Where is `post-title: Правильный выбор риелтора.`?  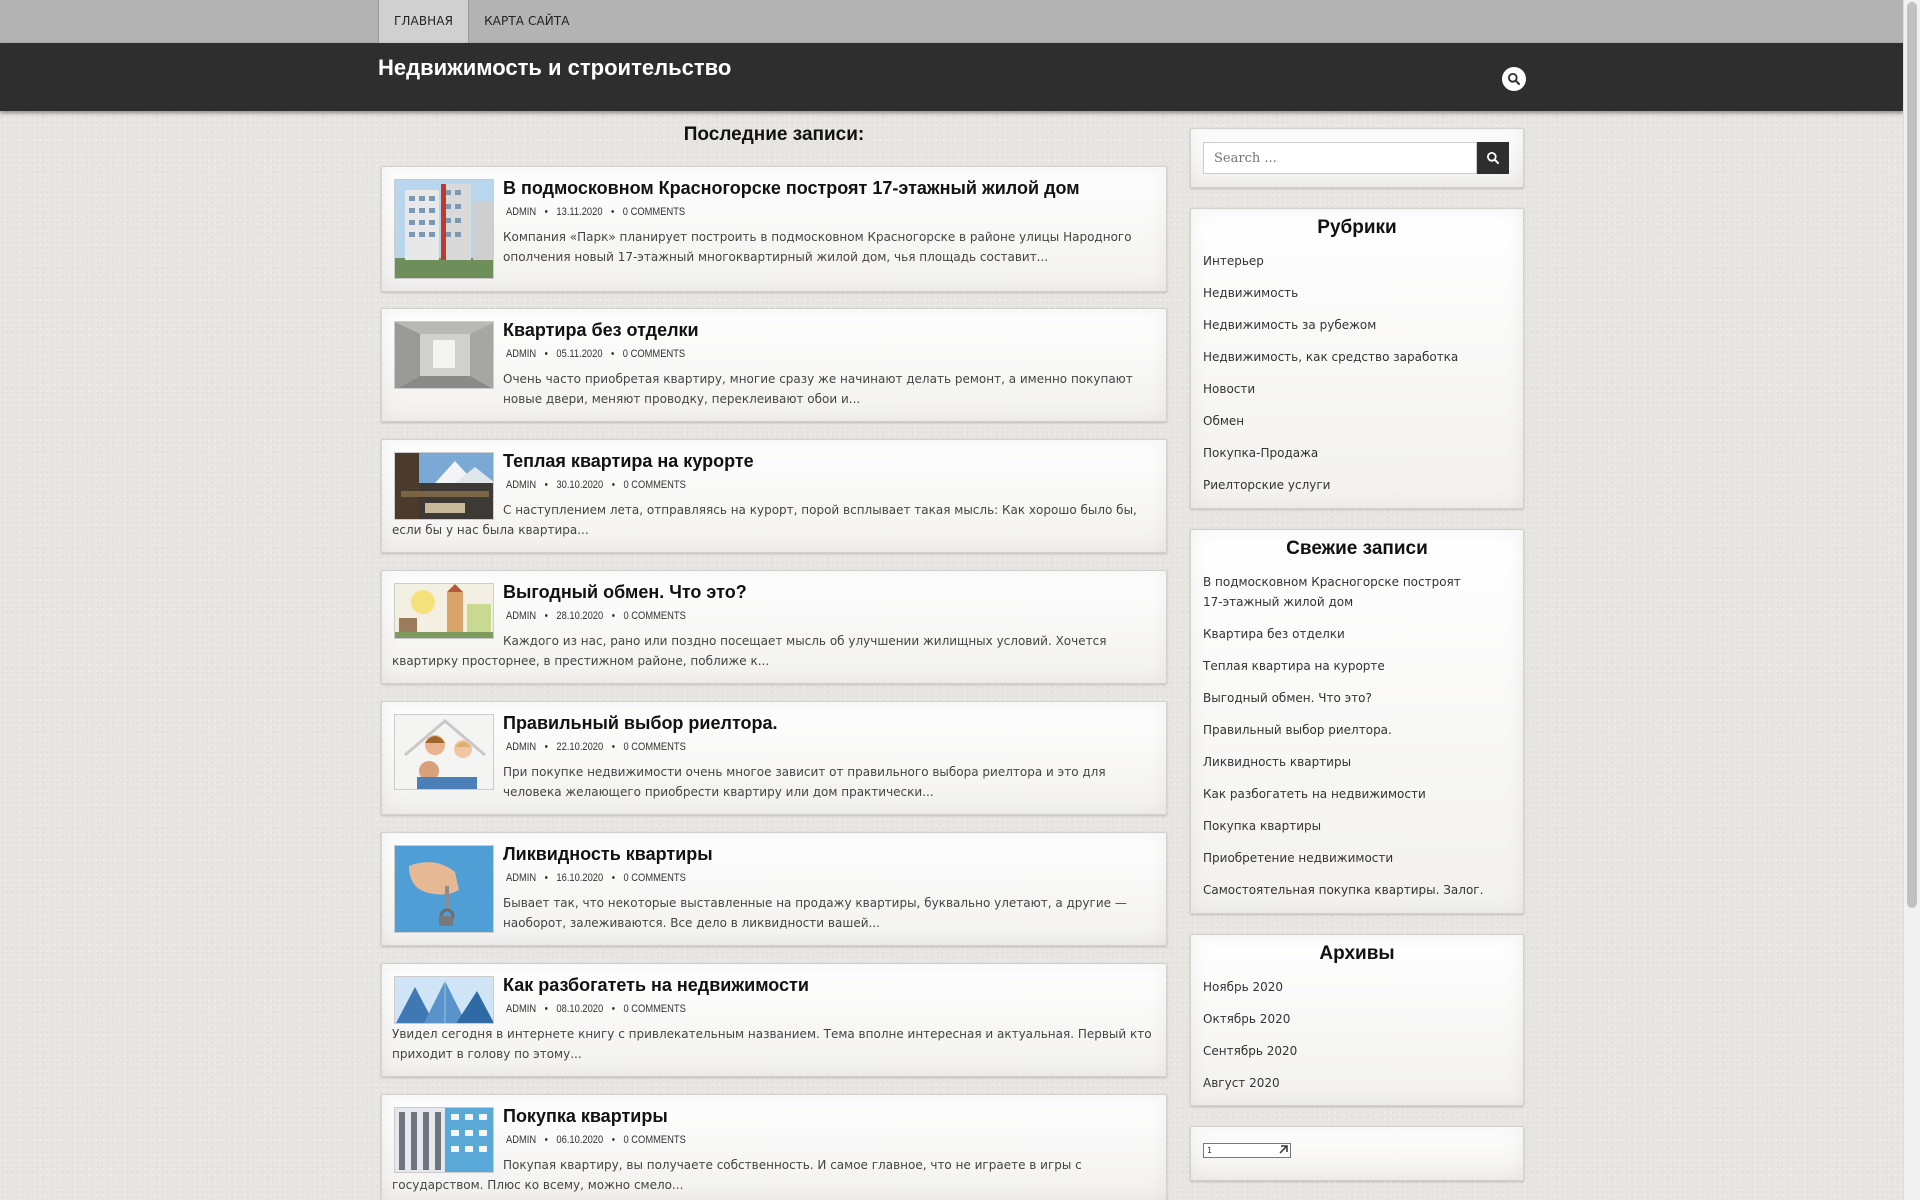 post-title: Правильный выбор риелтора. is located at coordinates (640, 723).